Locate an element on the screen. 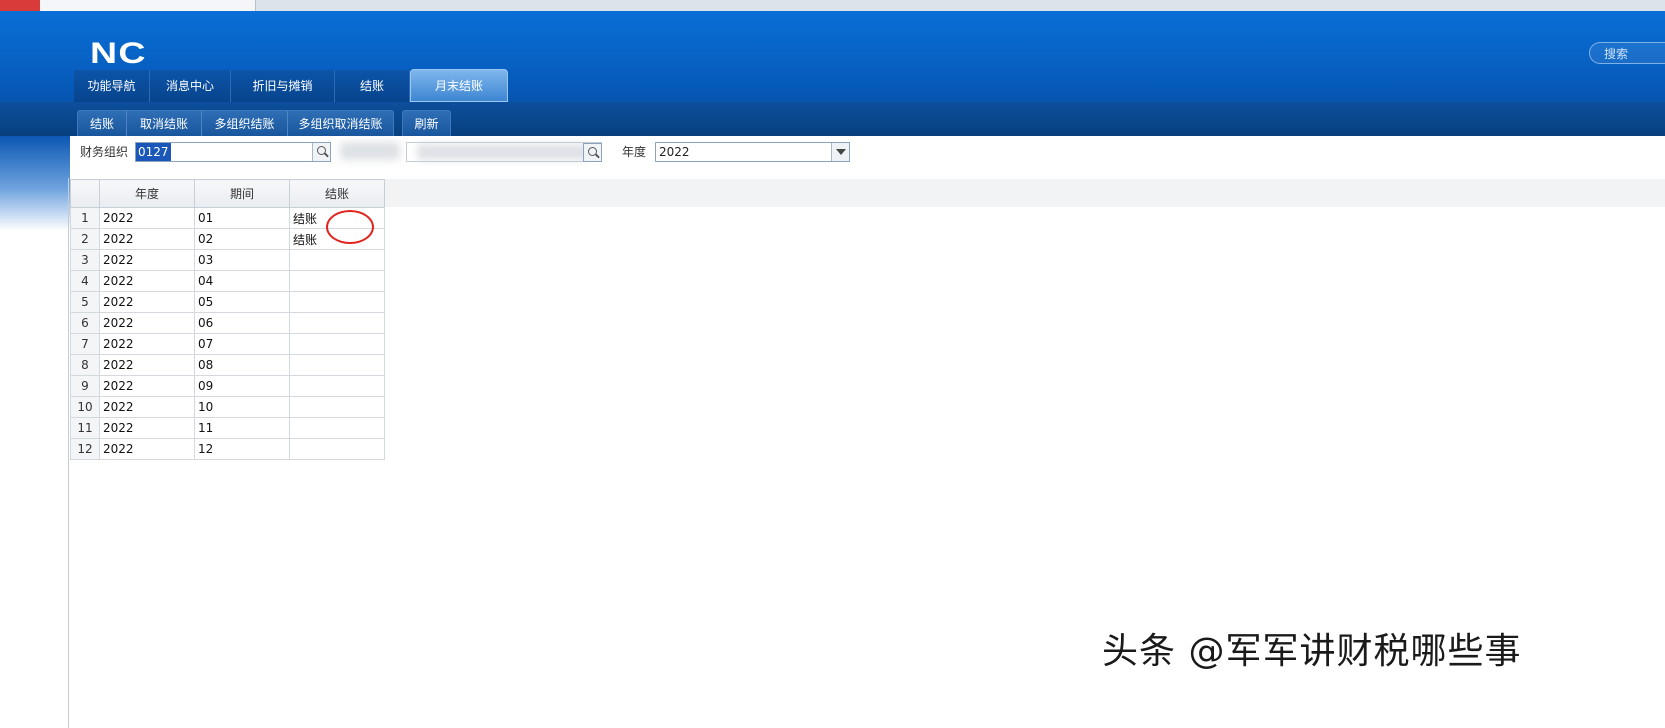 This screenshot has width=1665, height=728. refresh-button: 刷新 is located at coordinates (426, 124).